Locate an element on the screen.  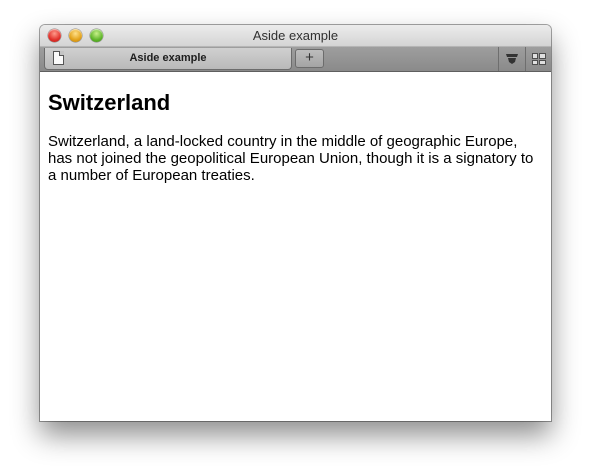
page-heading: Switzerland is located at coordinates (109, 102).